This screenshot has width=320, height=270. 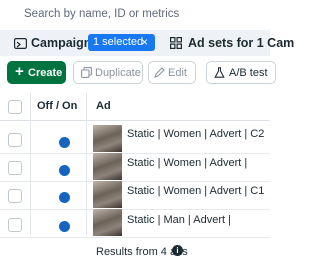 I want to click on flask-icon, so click(x=219, y=72).